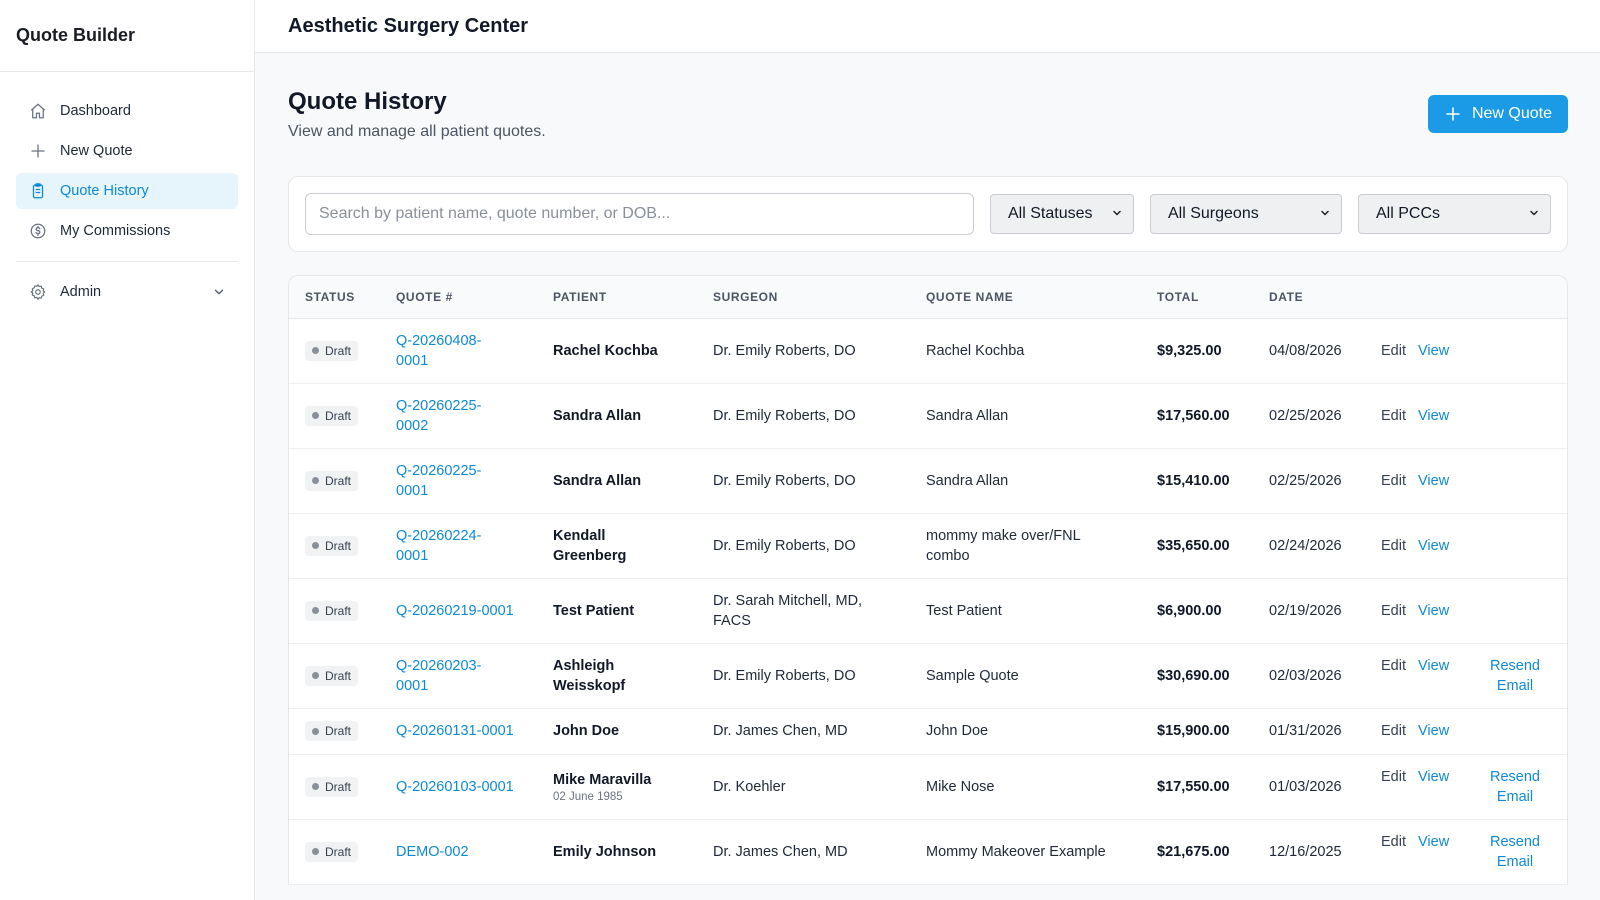  I want to click on quote-number-link: Q-20260203- 0001, so click(438, 676).